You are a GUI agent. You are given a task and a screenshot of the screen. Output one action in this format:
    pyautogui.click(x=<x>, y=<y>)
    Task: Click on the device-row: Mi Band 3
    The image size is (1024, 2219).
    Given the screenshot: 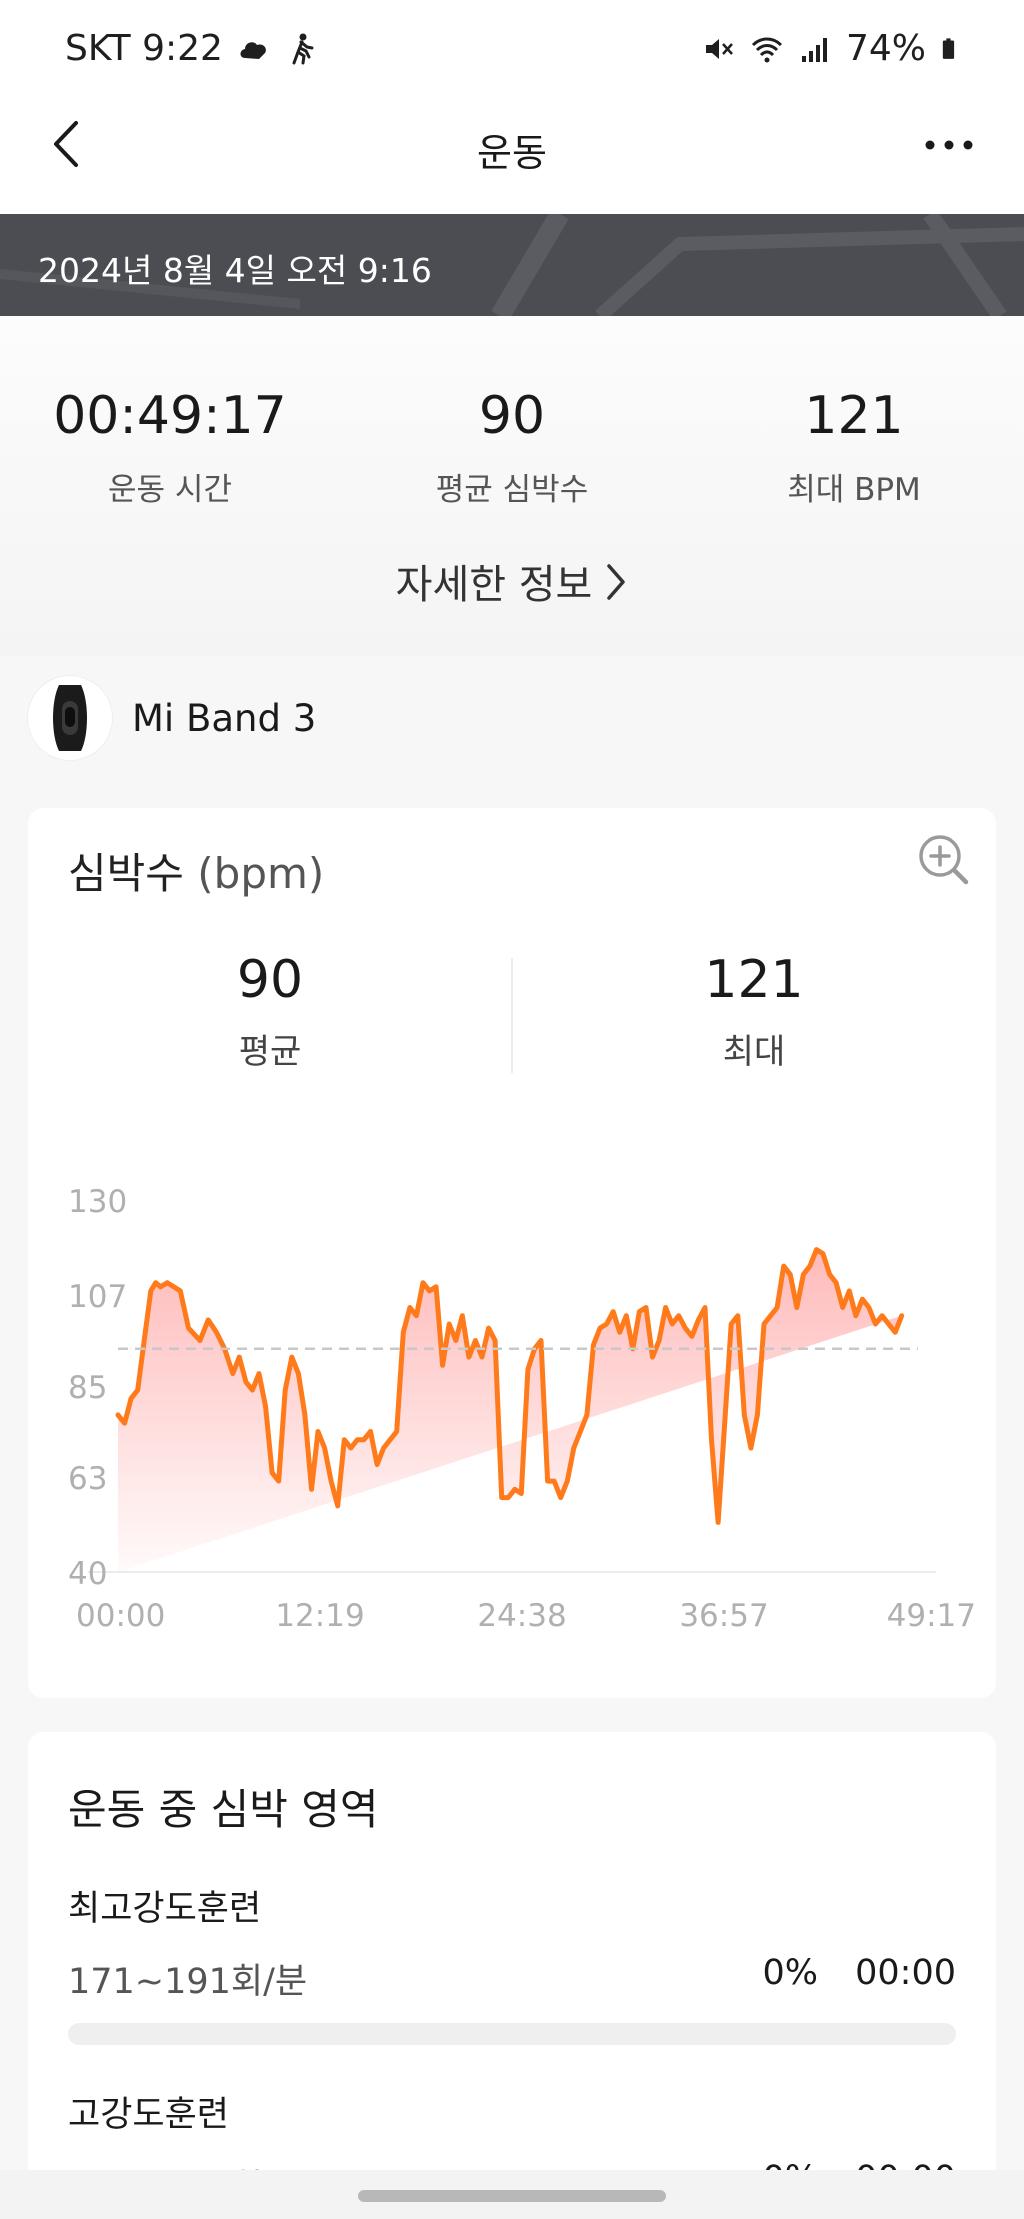 What is the action you would take?
    pyautogui.click(x=172, y=718)
    